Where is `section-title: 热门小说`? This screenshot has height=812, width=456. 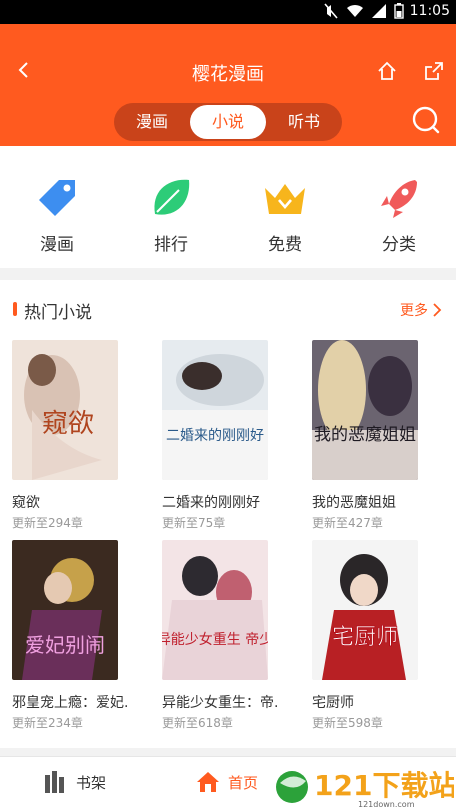
section-title: 热门小说 is located at coordinates (58, 313).